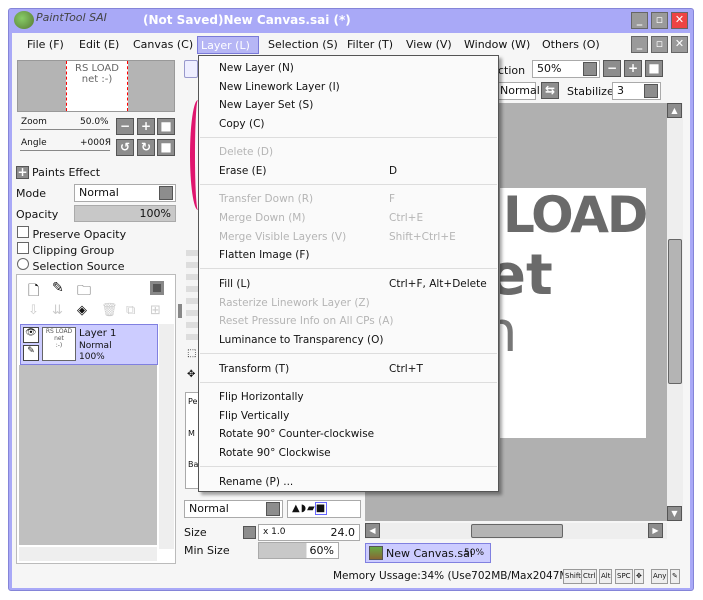 This screenshot has width=703, height=600. What do you see at coordinates (354, 453) in the screenshot?
I see `menu-item-rotate-cw: Rotate 90° Clockwise` at bounding box center [354, 453].